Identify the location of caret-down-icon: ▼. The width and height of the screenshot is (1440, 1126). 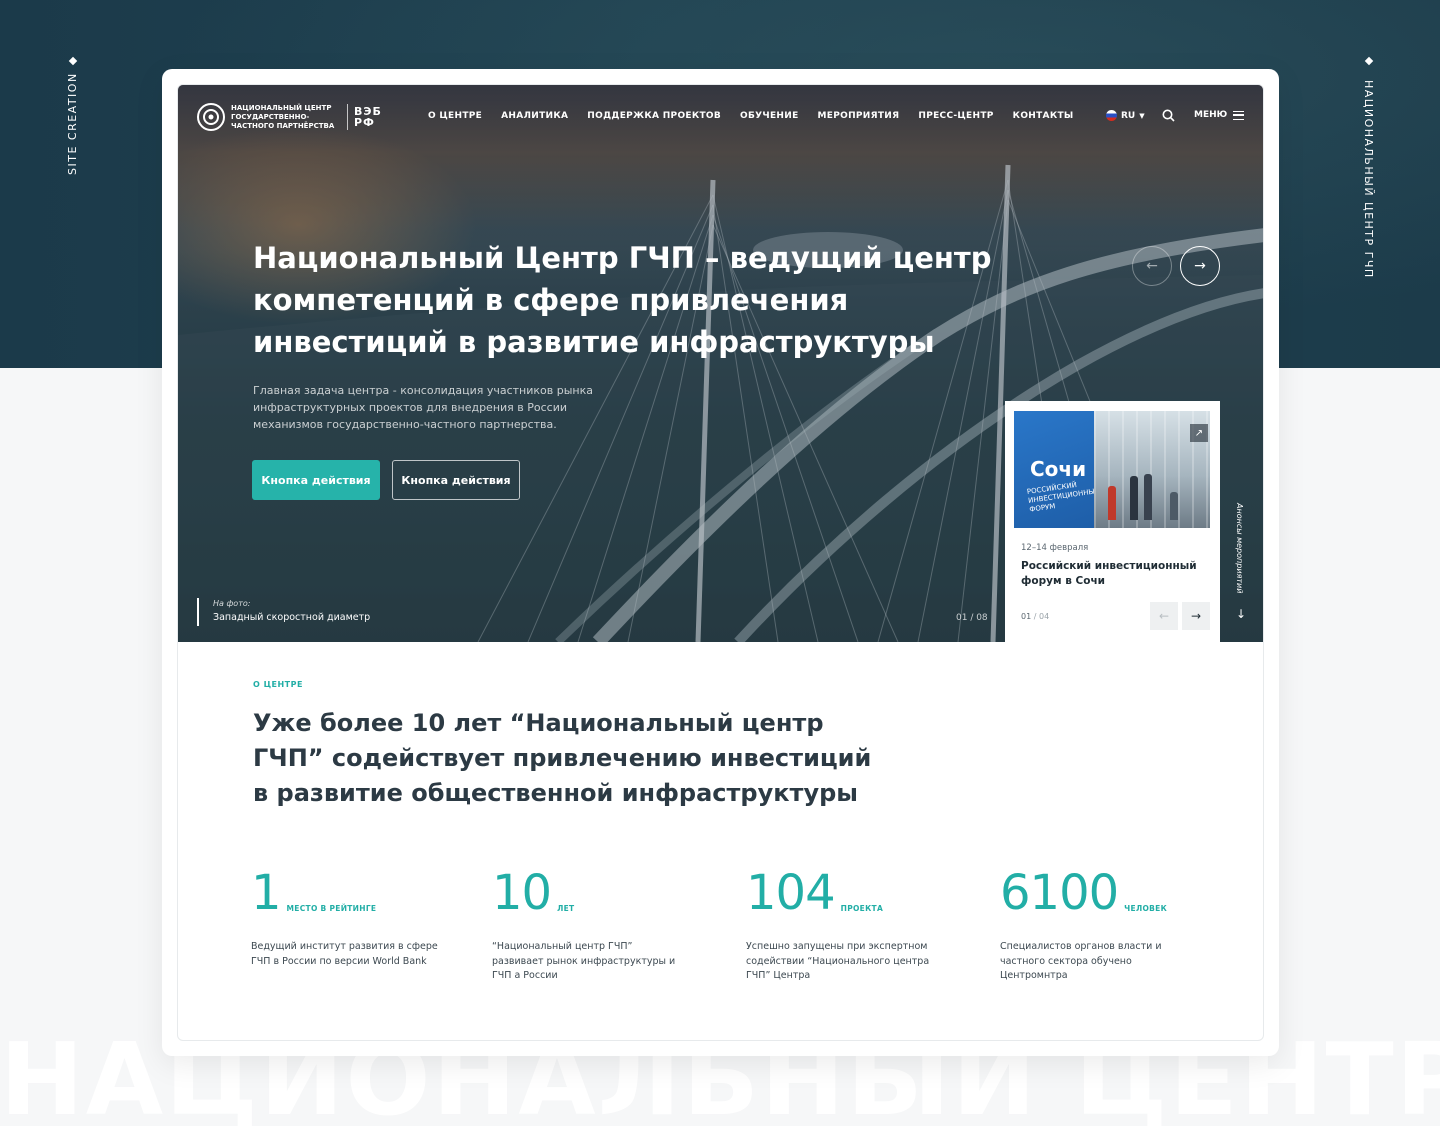
(1142, 115).